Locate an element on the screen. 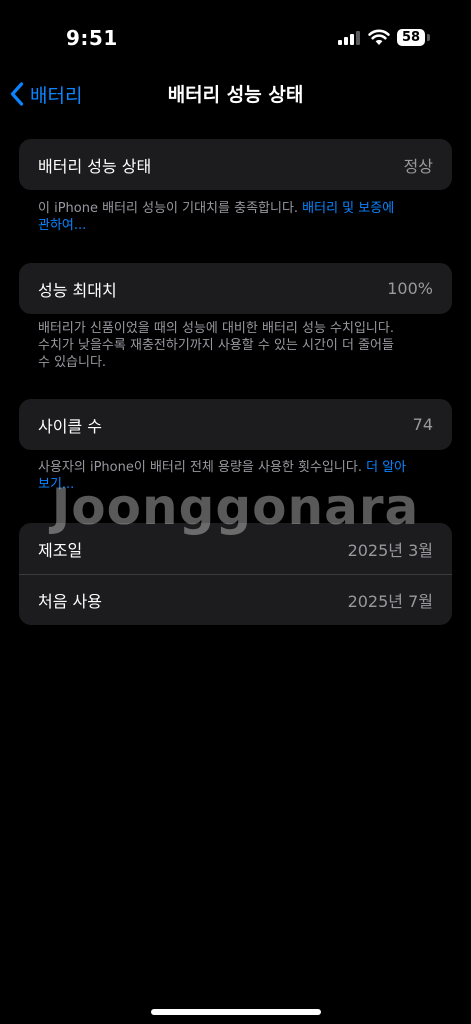  manufacture-date-row: 제조일 2025년 3월 is located at coordinates (235, 548).